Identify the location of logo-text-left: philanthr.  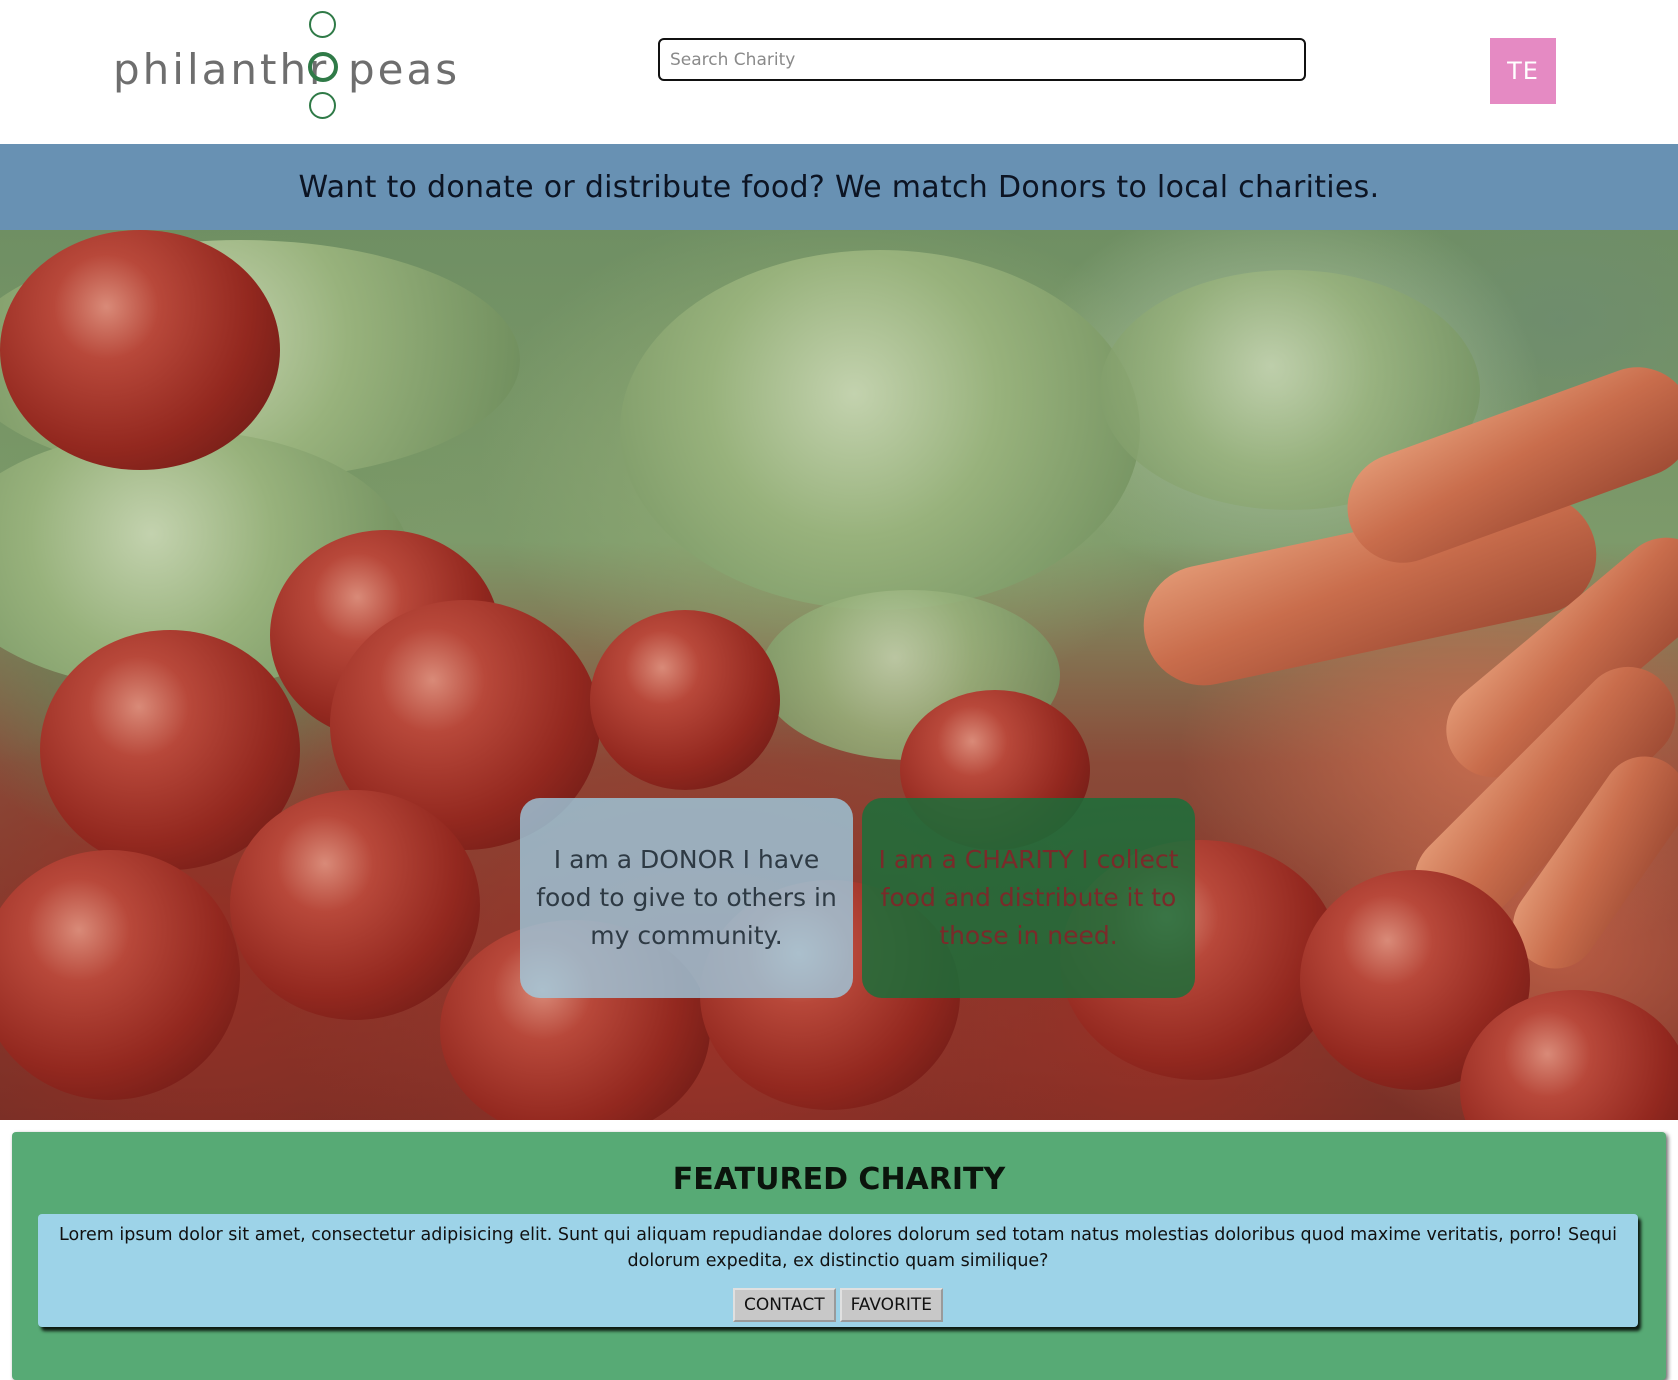
(221, 69).